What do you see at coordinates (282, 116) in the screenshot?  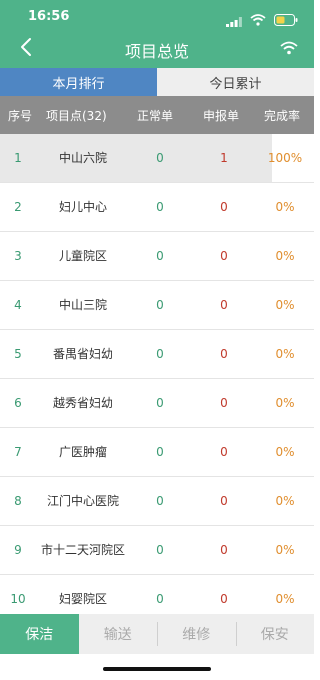 I see `header-rate: 完成率` at bounding box center [282, 116].